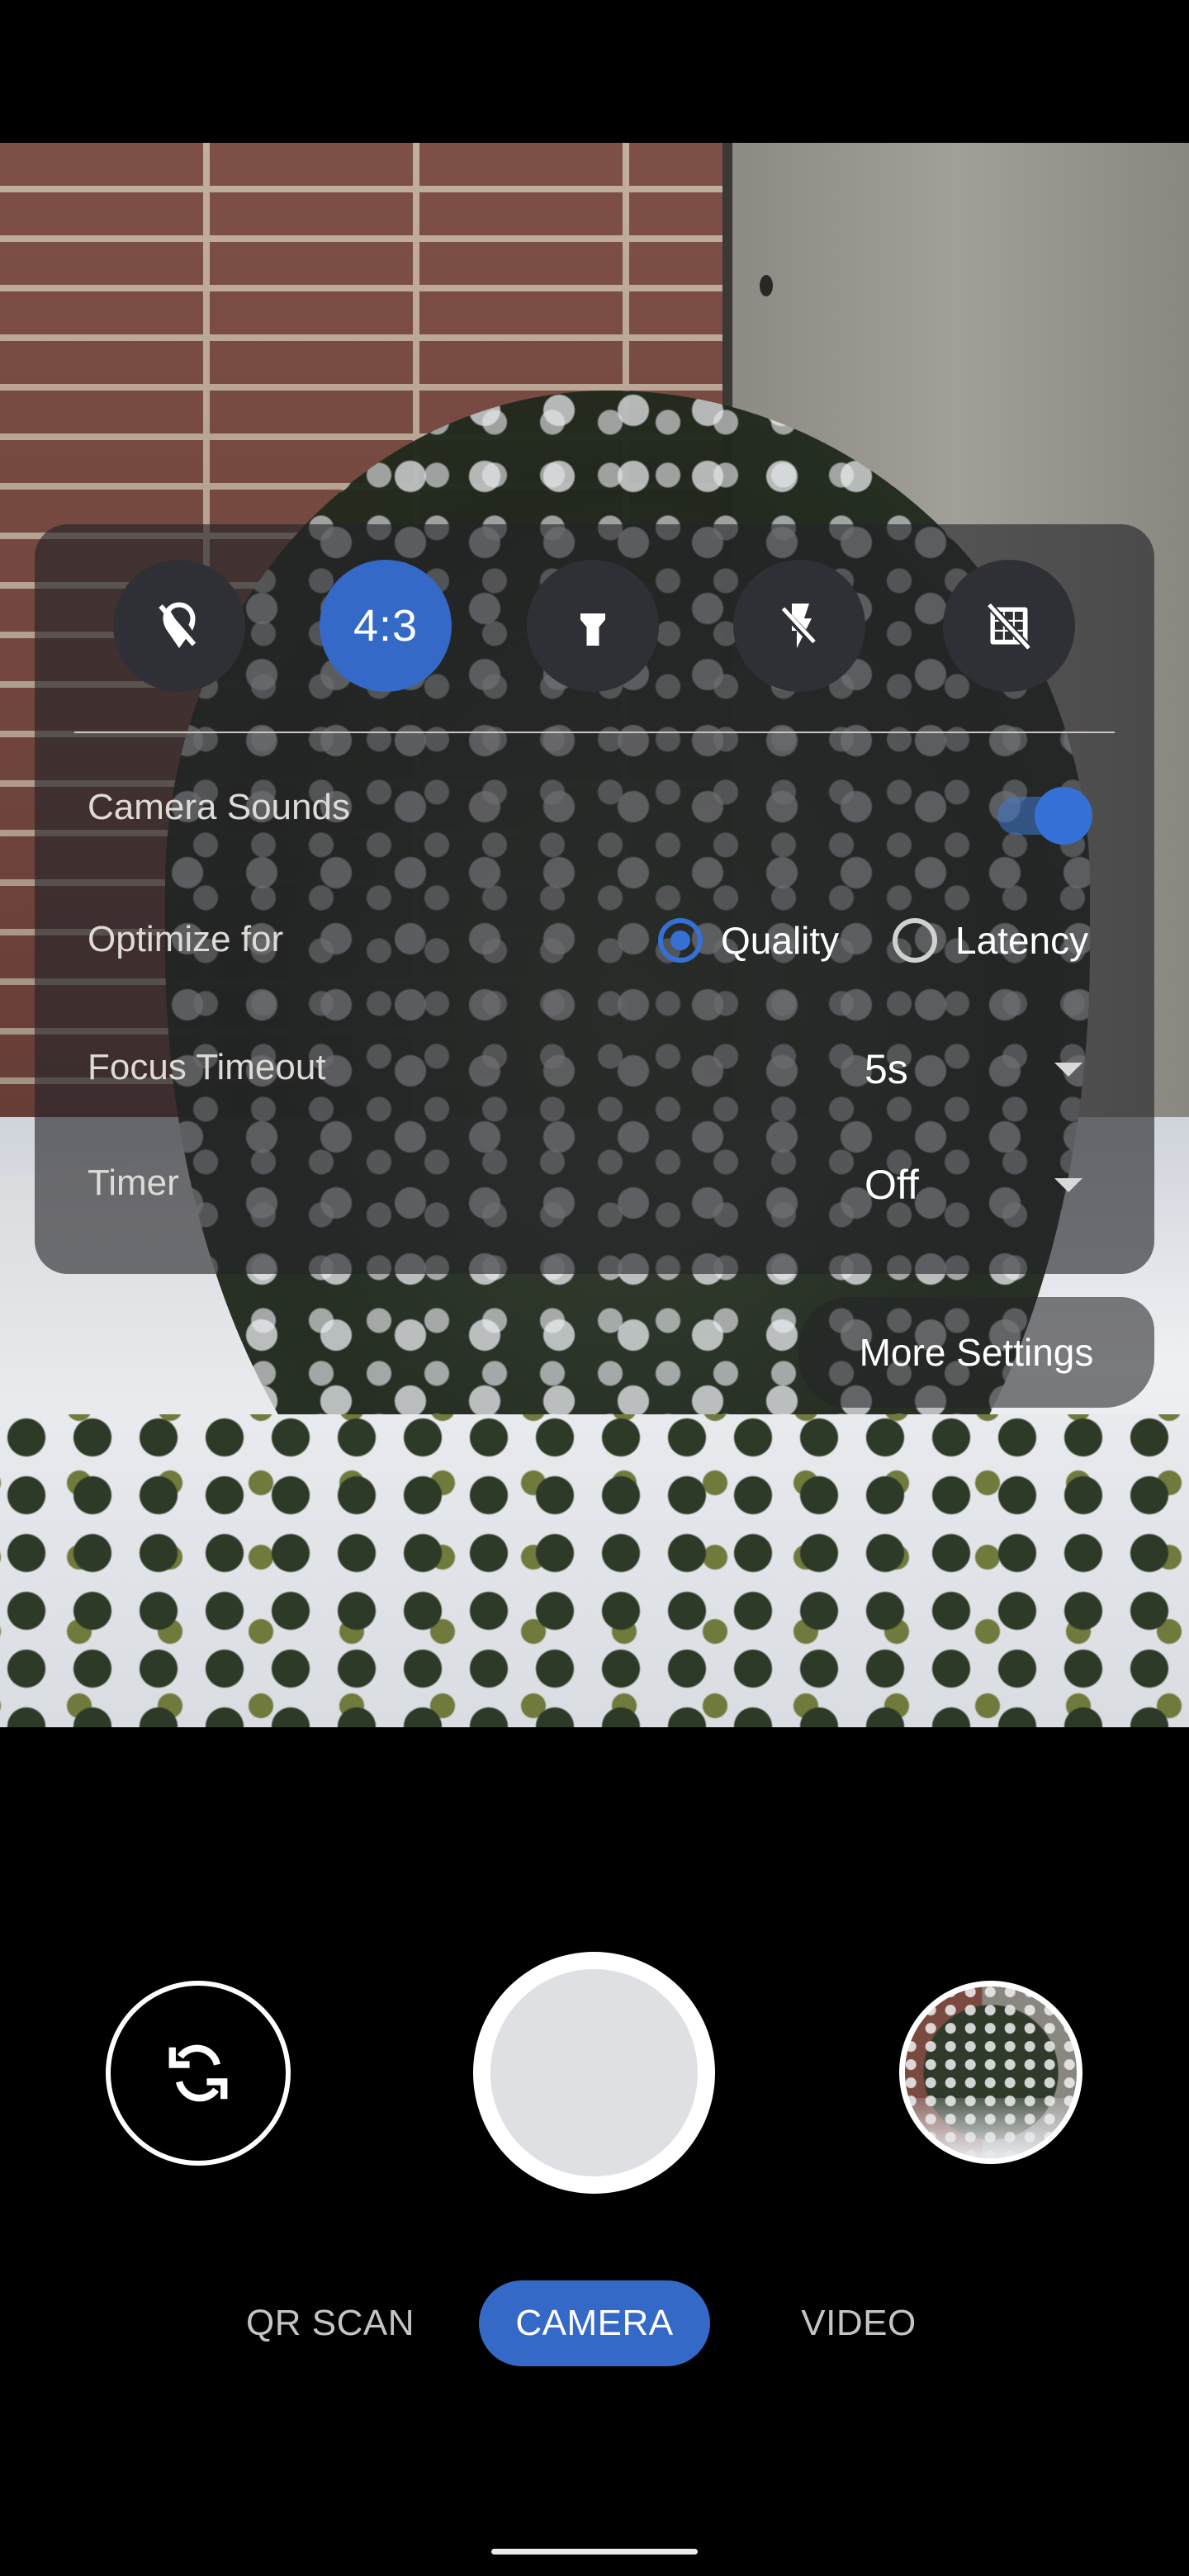 Image resolution: width=1189 pixels, height=2576 pixels. I want to click on shutter-button, so click(594, 2073).